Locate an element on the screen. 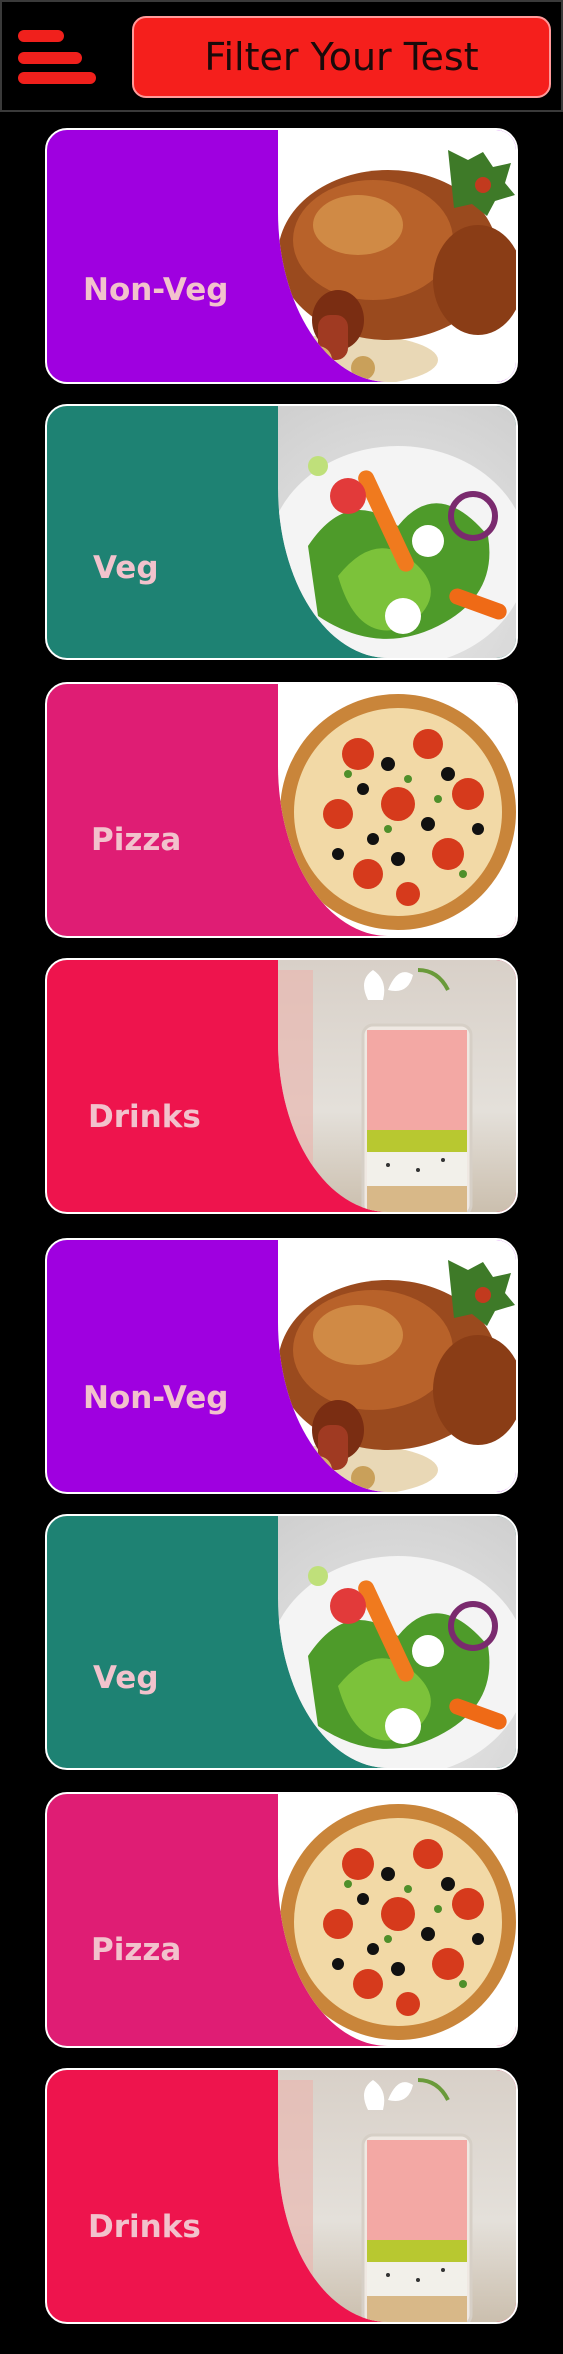  app-header: Filter Your Test is located at coordinates (281, 56).